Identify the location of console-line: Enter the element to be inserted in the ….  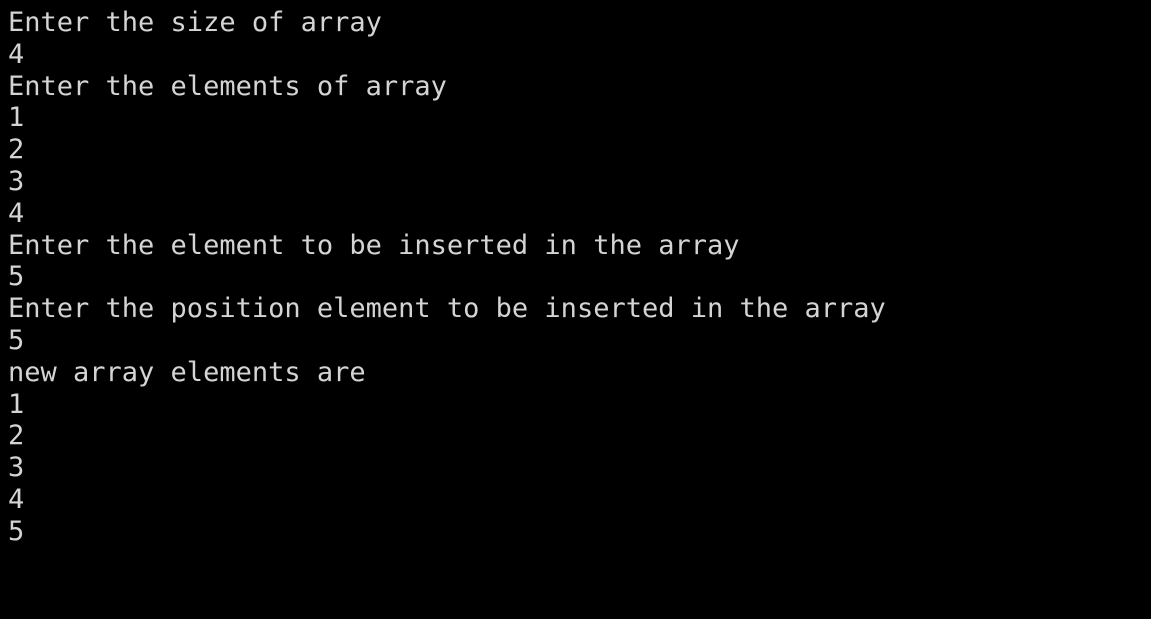
(374, 245).